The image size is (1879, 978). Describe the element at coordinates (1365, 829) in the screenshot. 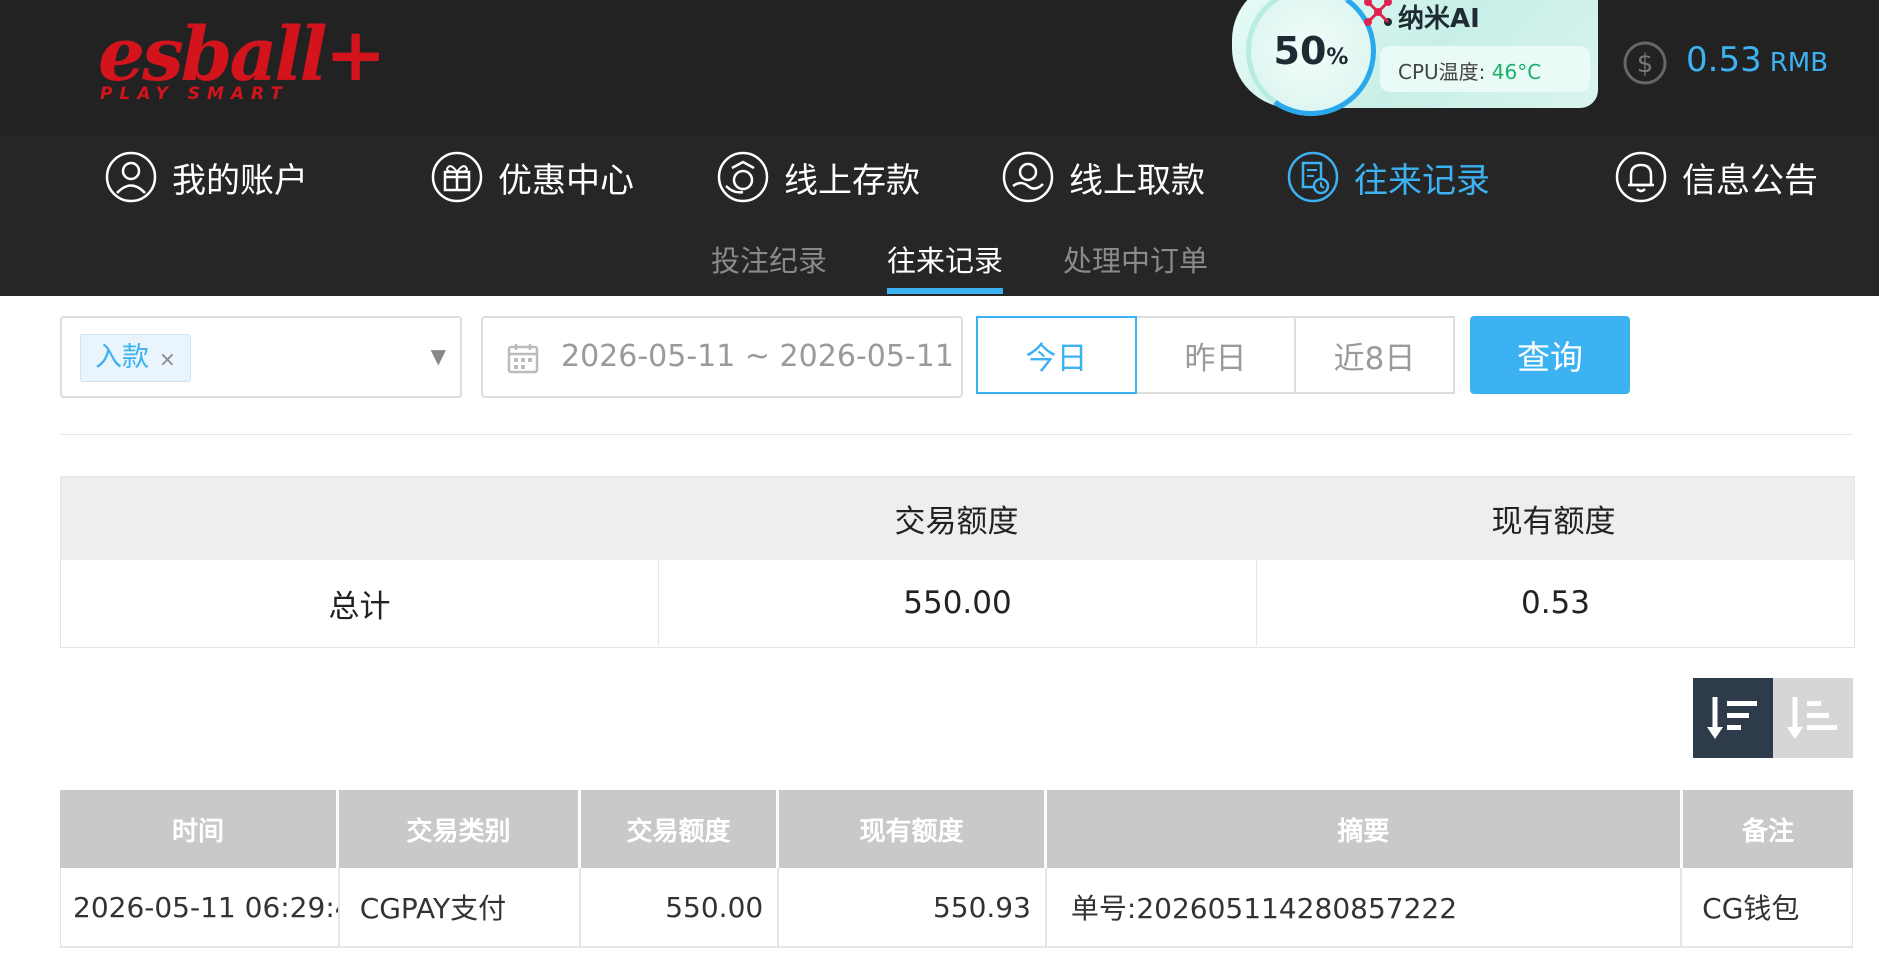

I see `col-summary: 摘要` at that location.